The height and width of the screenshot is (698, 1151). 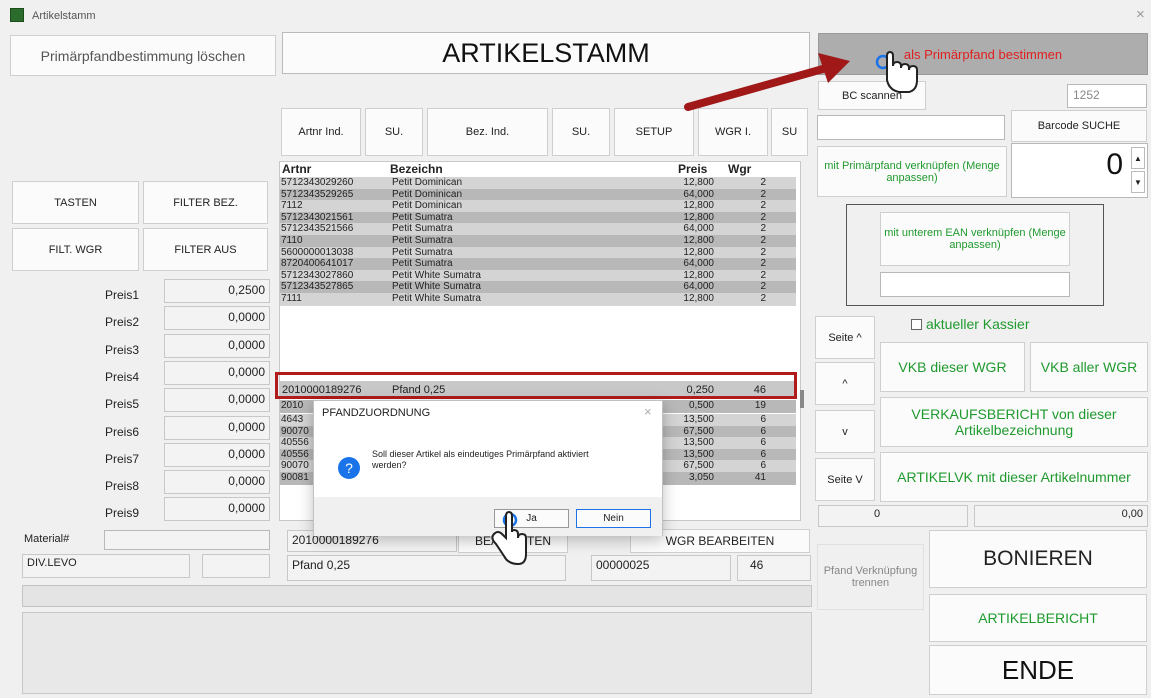 What do you see at coordinates (760, 477) in the screenshot?
I see `cell-wgr: 41` at bounding box center [760, 477].